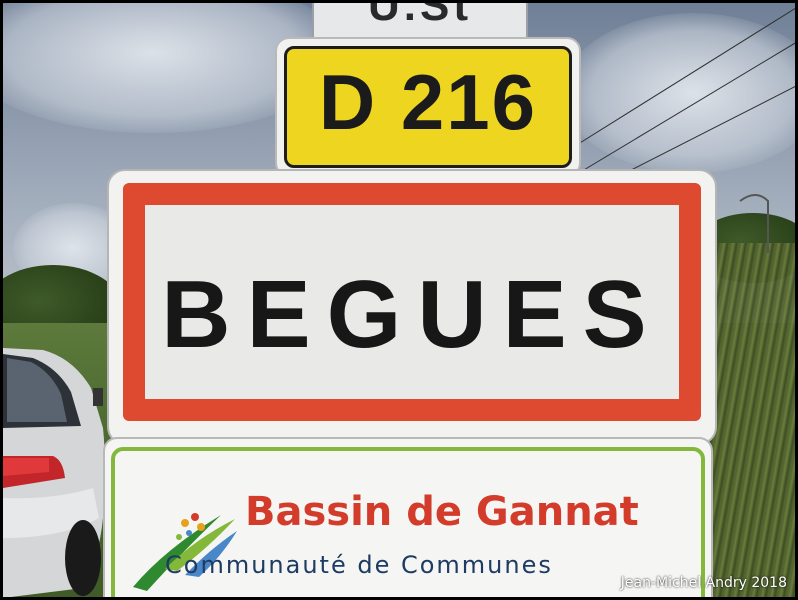 The image size is (798, 600). I want to click on car-icon, so click(54, 472).